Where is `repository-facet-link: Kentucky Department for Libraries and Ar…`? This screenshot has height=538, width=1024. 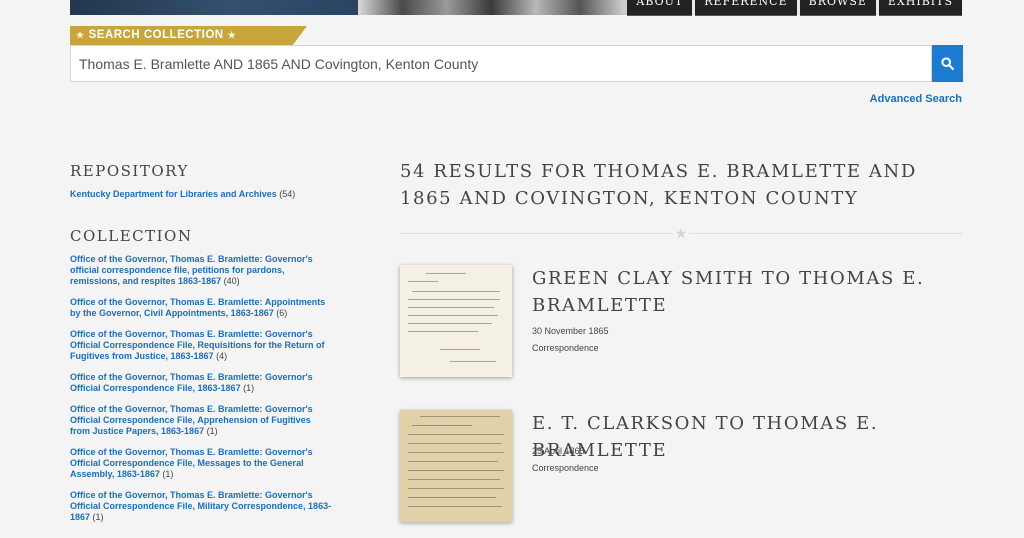 repository-facet-link: Kentucky Department for Libraries and Ar… is located at coordinates (173, 194).